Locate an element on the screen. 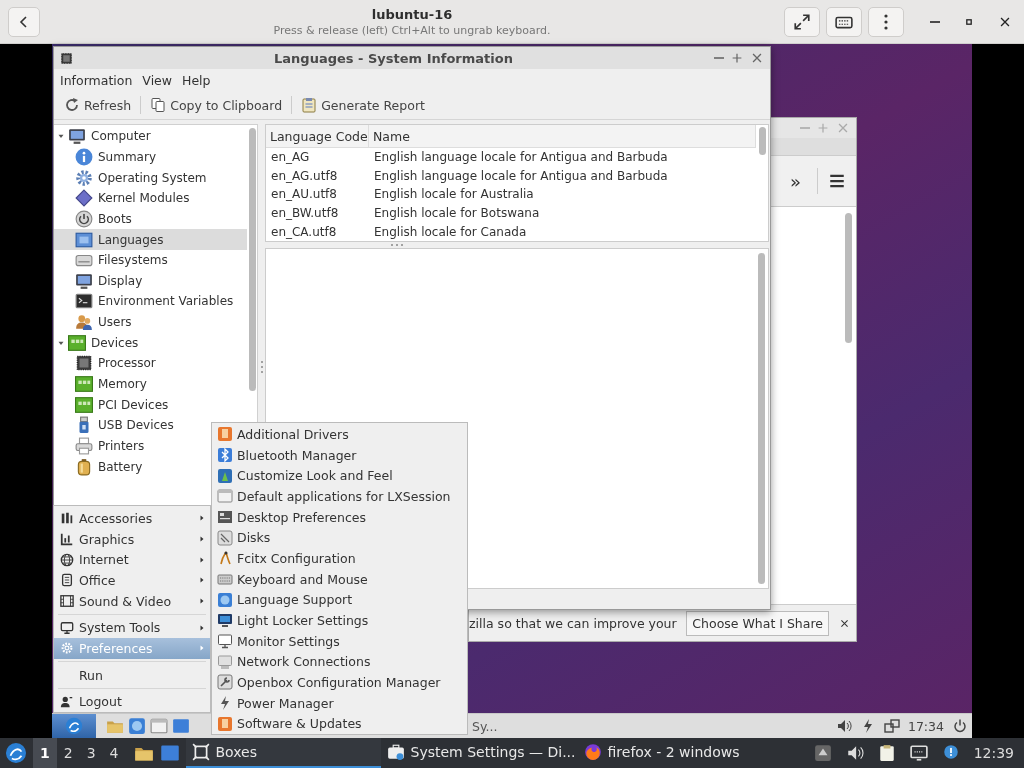  chip-icon is located at coordinates (84, 363).